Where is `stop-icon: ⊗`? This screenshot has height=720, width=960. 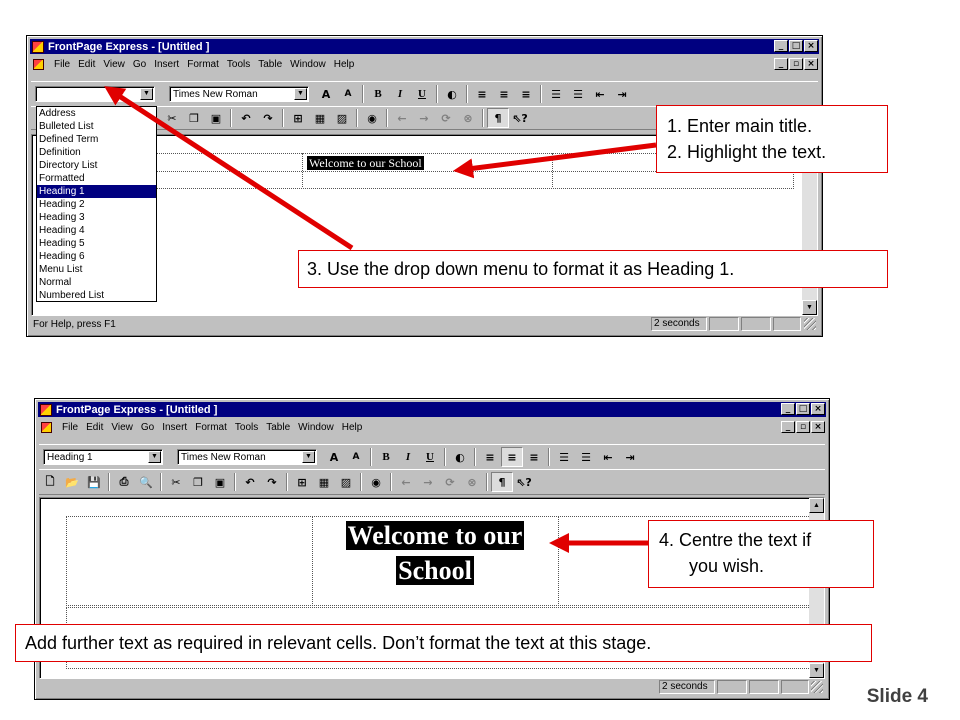
stop-icon: ⊗ is located at coordinates (468, 118).